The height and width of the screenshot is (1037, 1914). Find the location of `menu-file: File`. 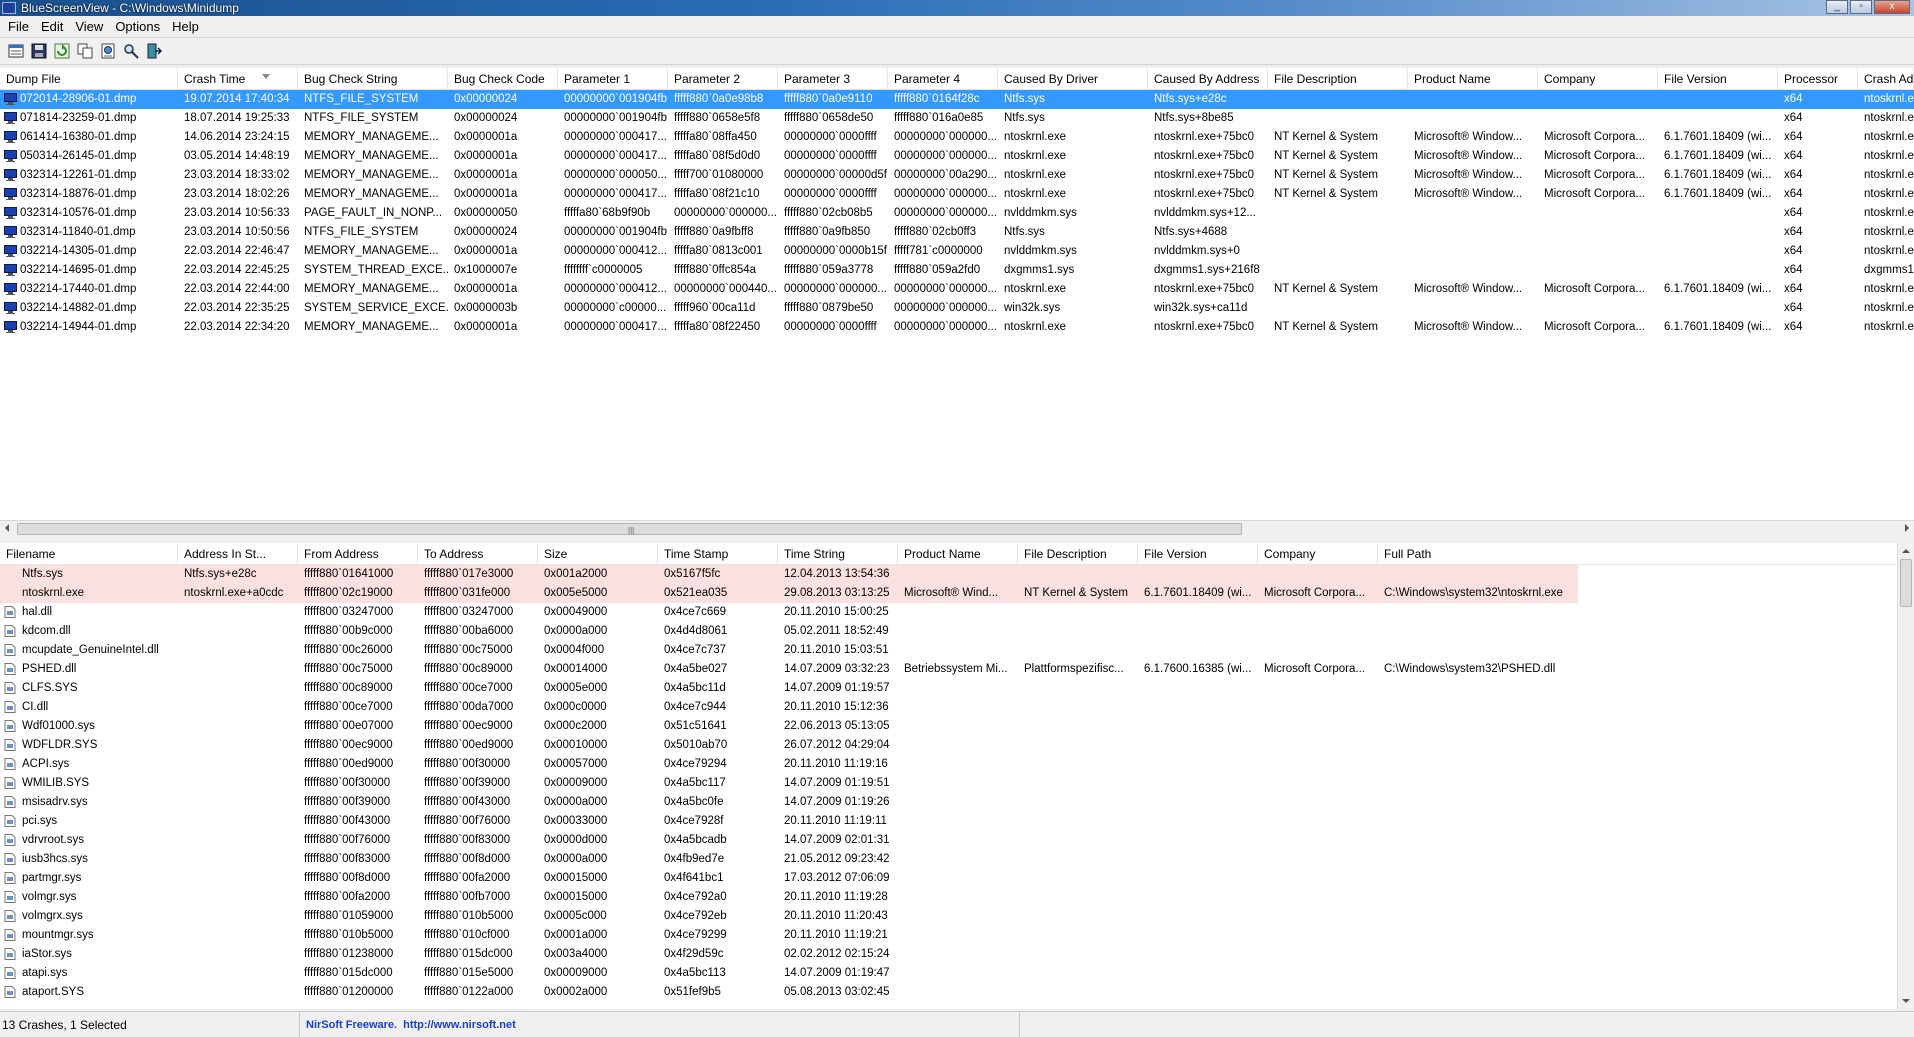

menu-file: File is located at coordinates (18, 26).